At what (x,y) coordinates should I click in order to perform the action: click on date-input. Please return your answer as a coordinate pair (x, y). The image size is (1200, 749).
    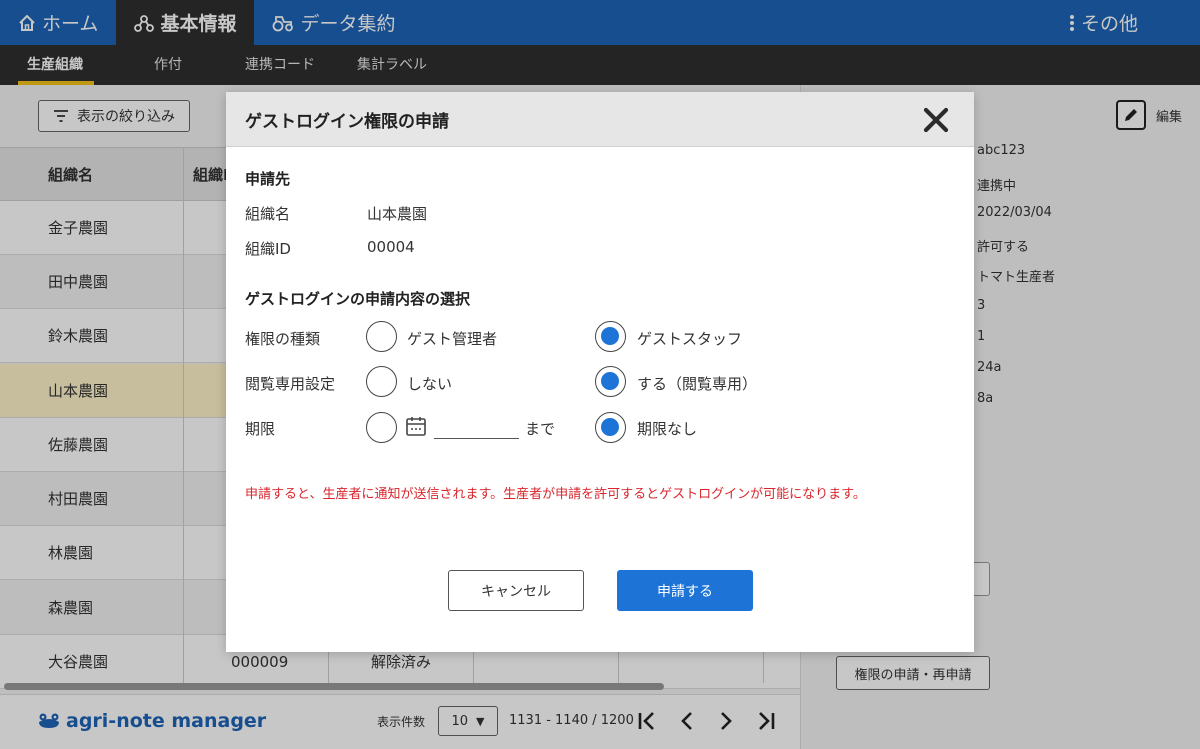
    Looking at the image, I should click on (476, 438).